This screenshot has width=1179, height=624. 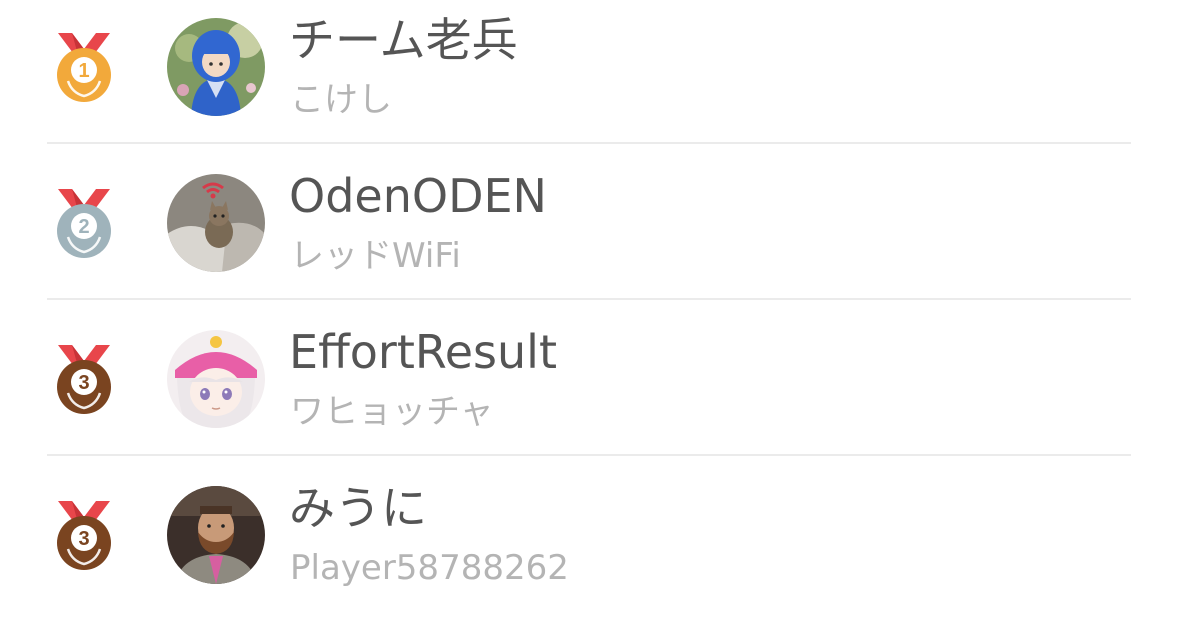 What do you see at coordinates (216, 379) in the screenshot?
I see `anime-girl-avatar` at bounding box center [216, 379].